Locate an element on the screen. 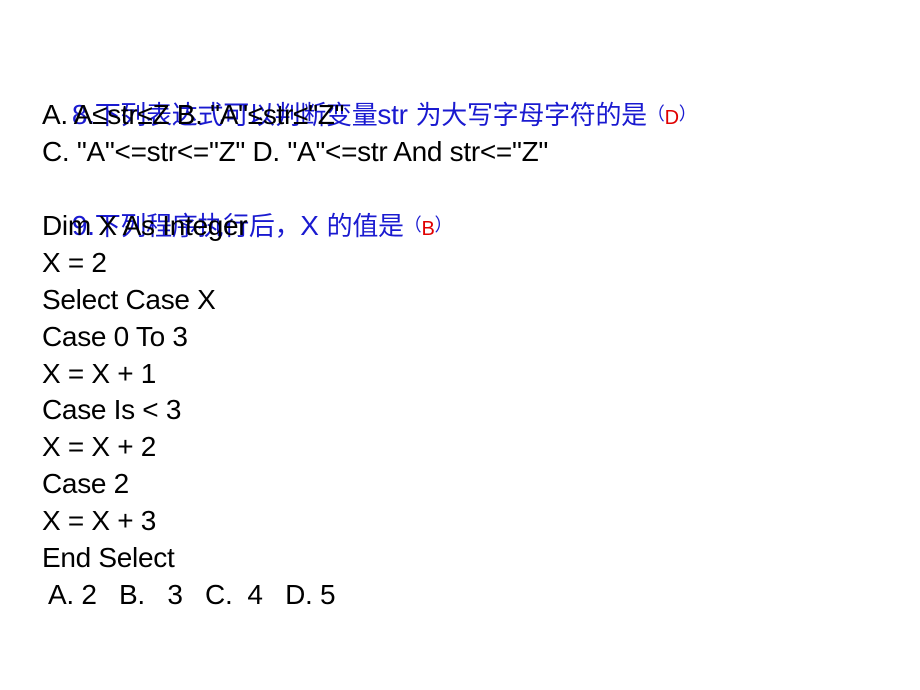 The width and height of the screenshot is (920, 690). question-8-paren-open: （ is located at coordinates (655, 114).